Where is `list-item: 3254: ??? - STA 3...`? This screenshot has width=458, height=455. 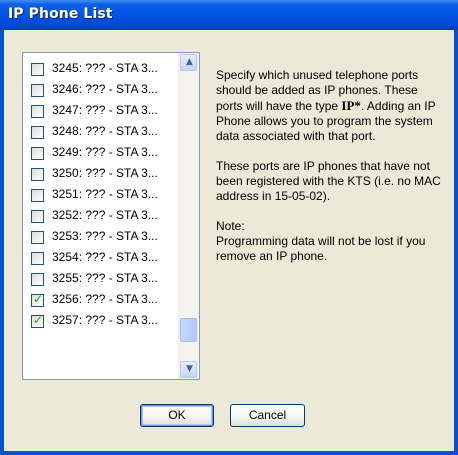
list-item: 3254: ??? - STA 3... is located at coordinates (100, 258).